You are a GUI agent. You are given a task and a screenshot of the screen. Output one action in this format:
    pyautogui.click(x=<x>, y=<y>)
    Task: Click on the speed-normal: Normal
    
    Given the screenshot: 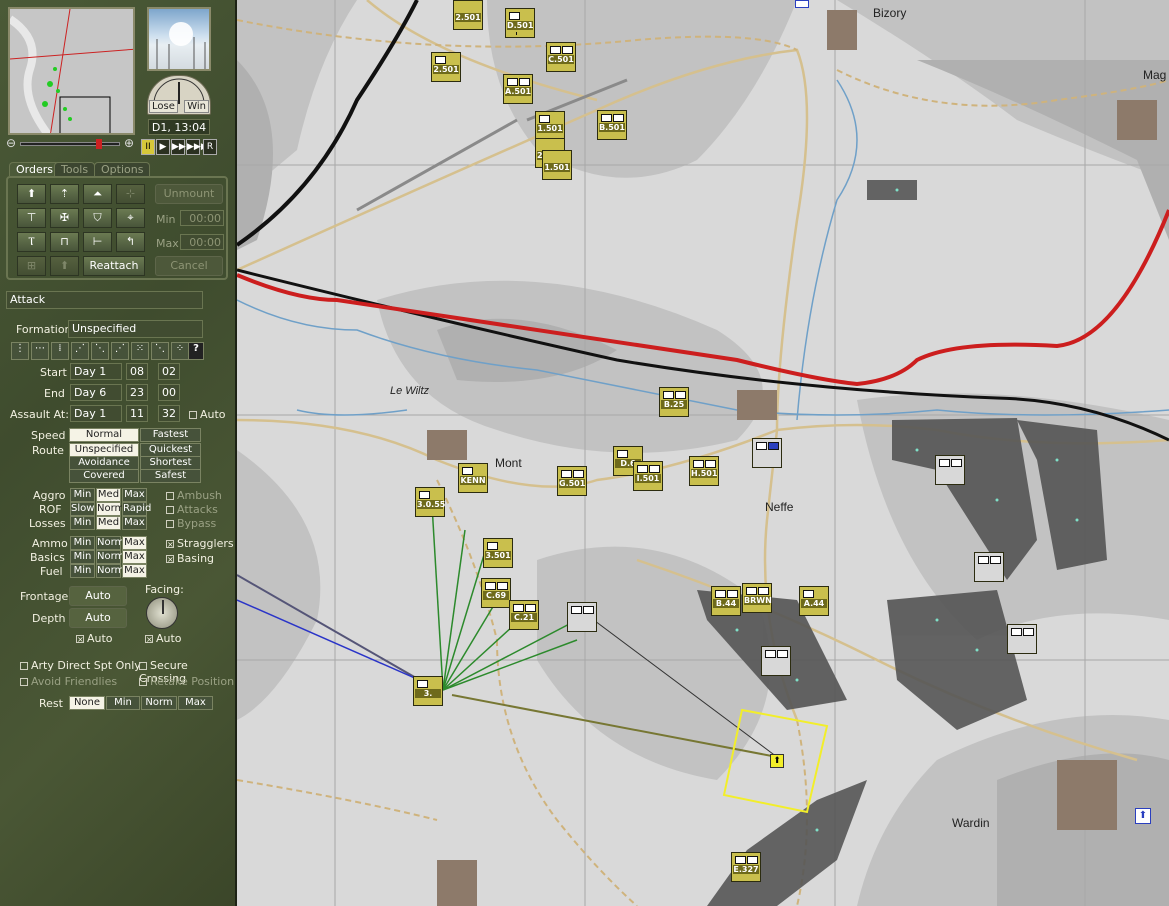 What is the action you would take?
    pyautogui.click(x=104, y=435)
    